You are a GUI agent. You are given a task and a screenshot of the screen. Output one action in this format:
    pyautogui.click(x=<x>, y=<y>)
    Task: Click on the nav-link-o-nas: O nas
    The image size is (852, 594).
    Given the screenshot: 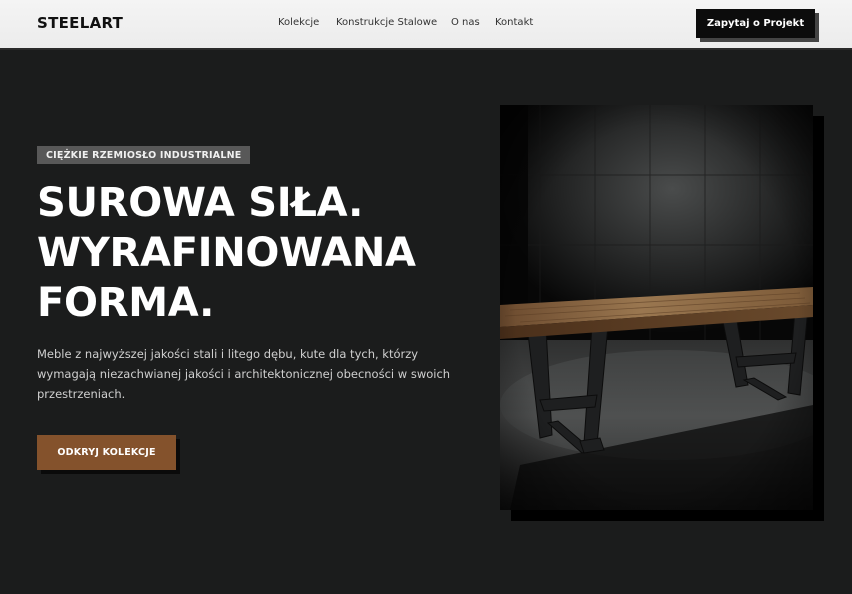 What is the action you would take?
    pyautogui.click(x=465, y=22)
    